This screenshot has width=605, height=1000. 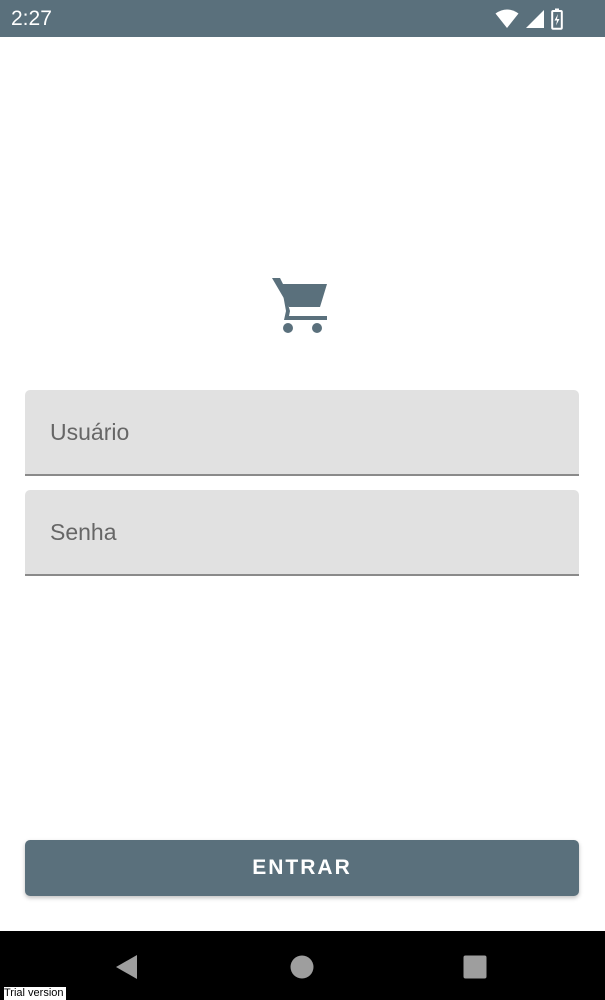 I want to click on home-icon, so click(x=302, y=967).